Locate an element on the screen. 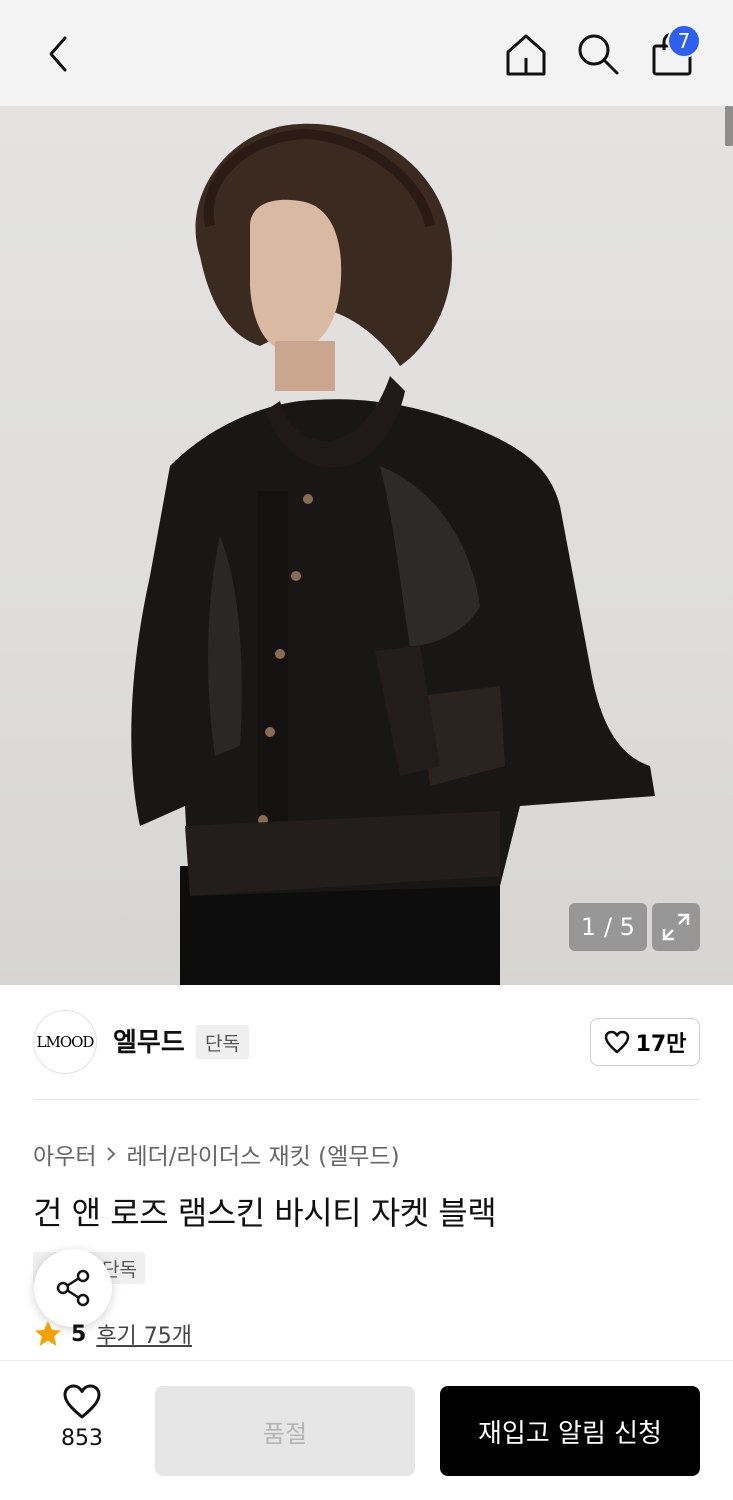 This screenshot has height=1500, width=733. rating-row: 5 후기 75개 is located at coordinates (112, 1334).